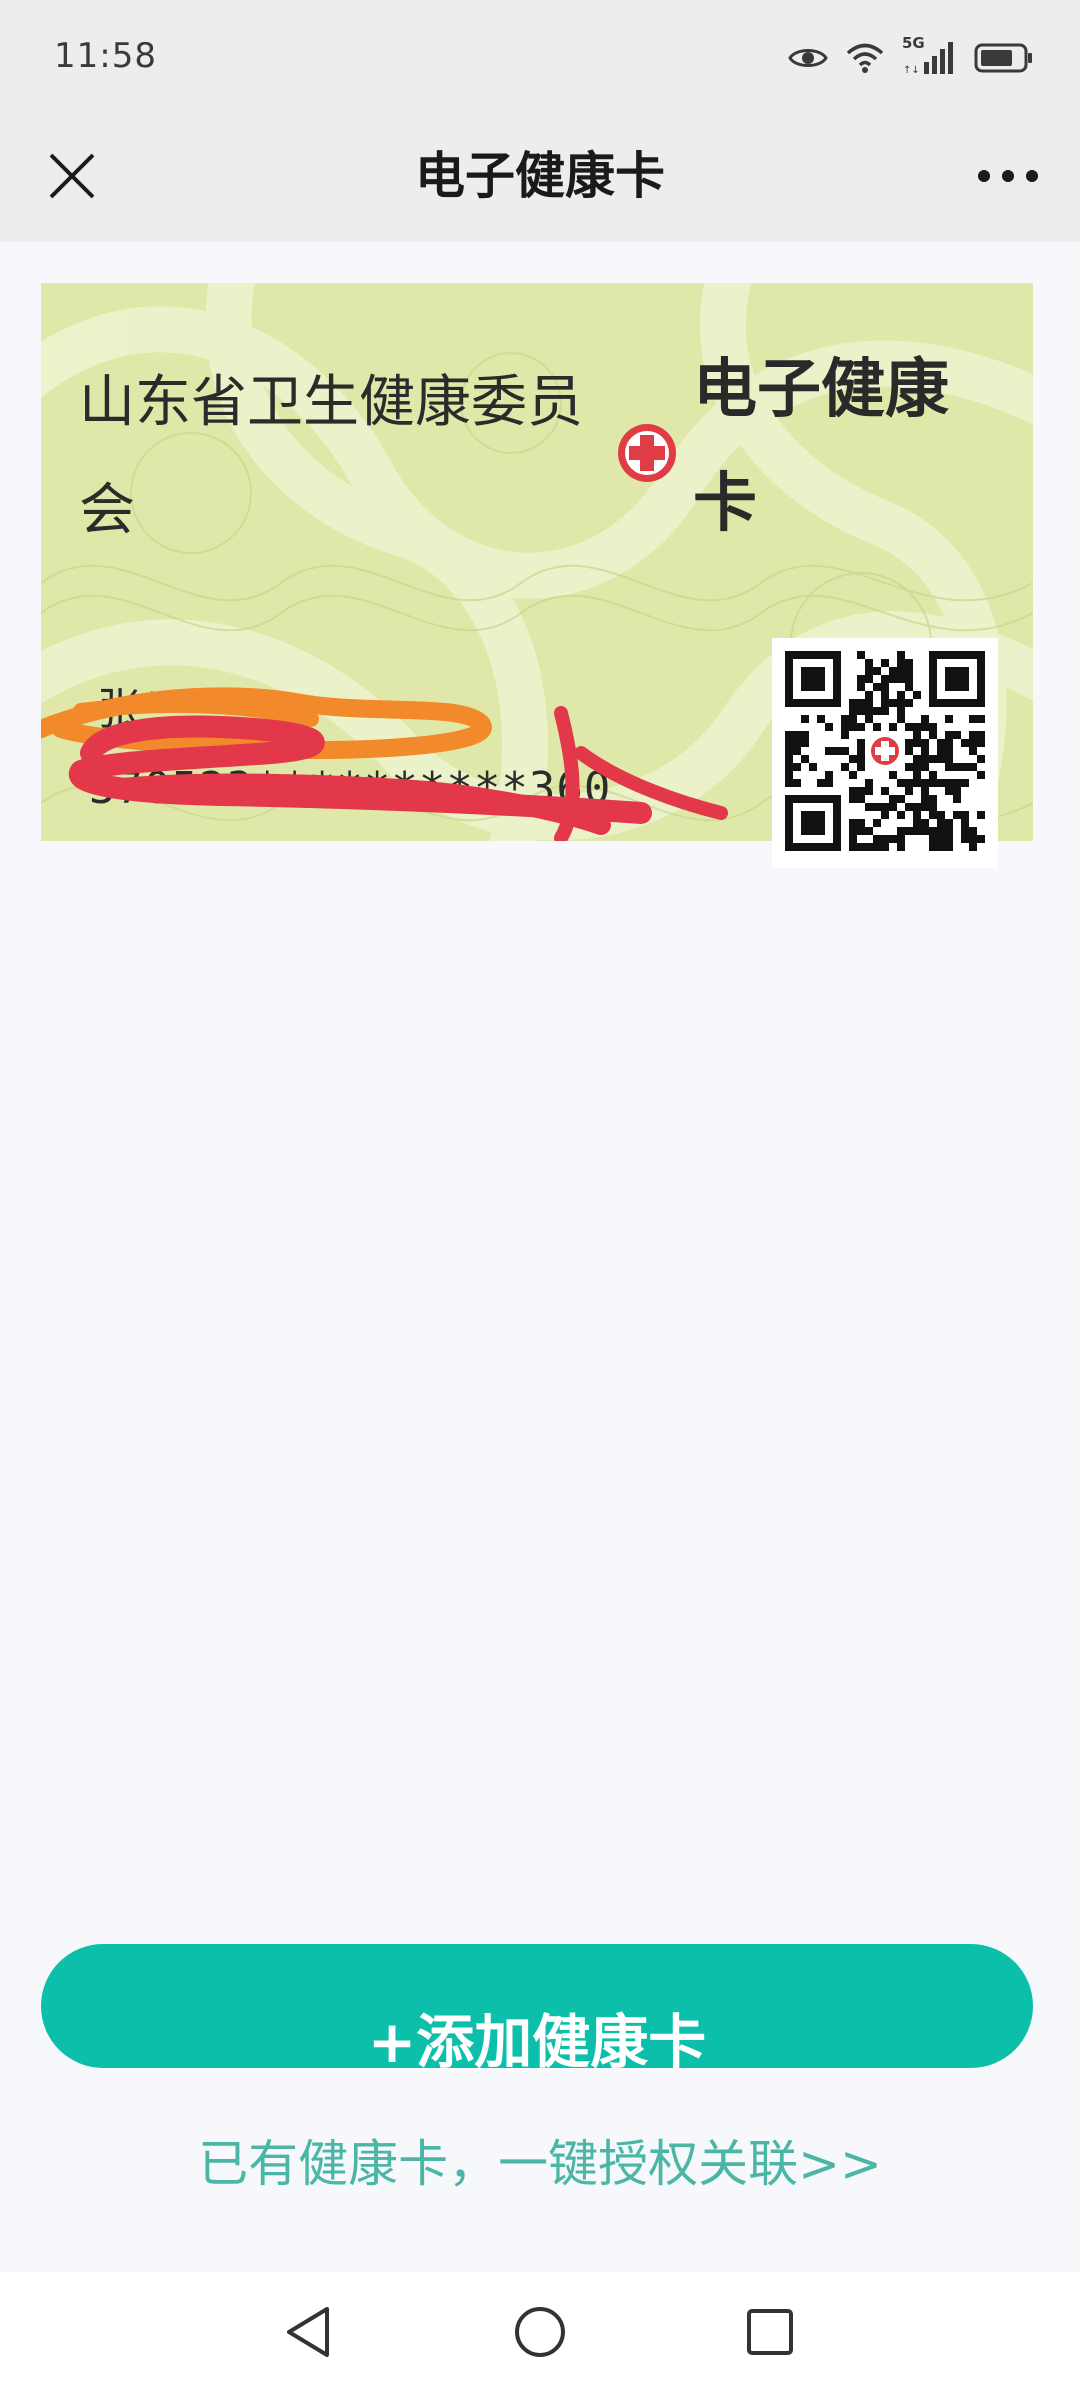  I want to click on add-health-card-button: +添加健康卡, so click(537, 2006).